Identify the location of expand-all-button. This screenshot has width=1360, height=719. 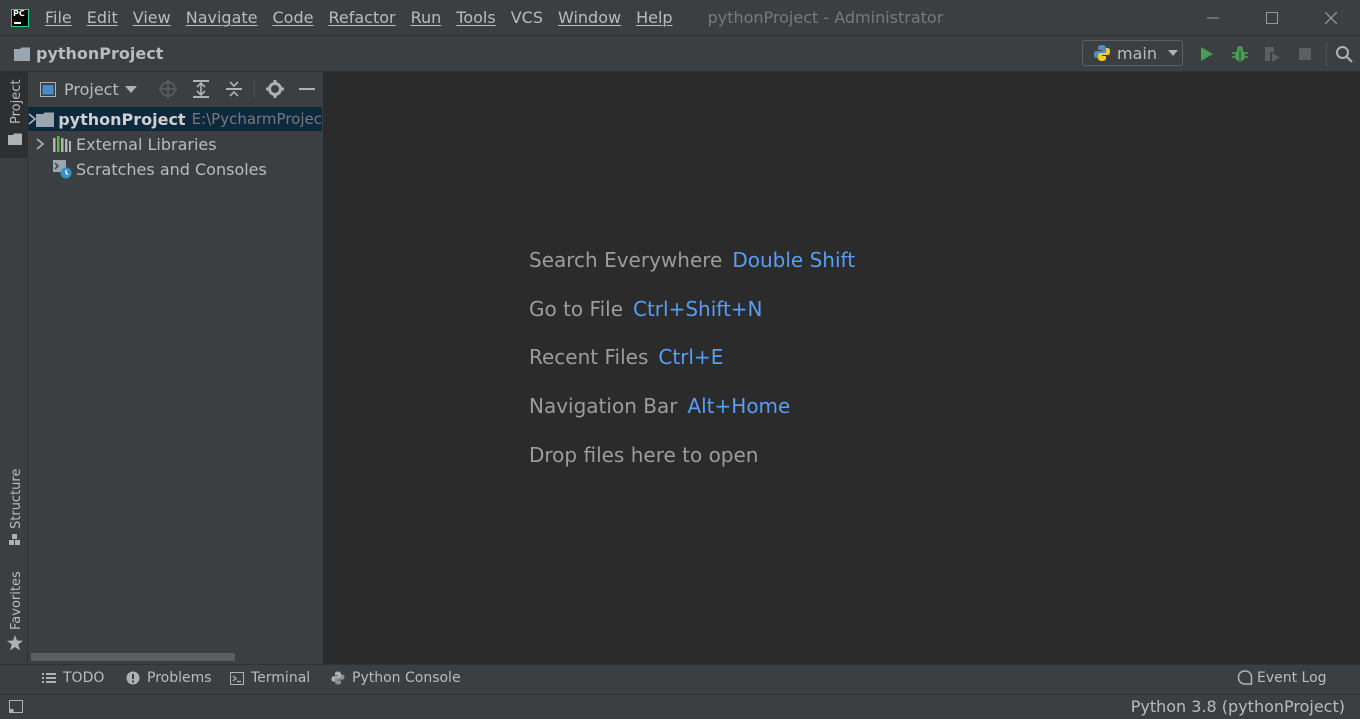
(201, 89).